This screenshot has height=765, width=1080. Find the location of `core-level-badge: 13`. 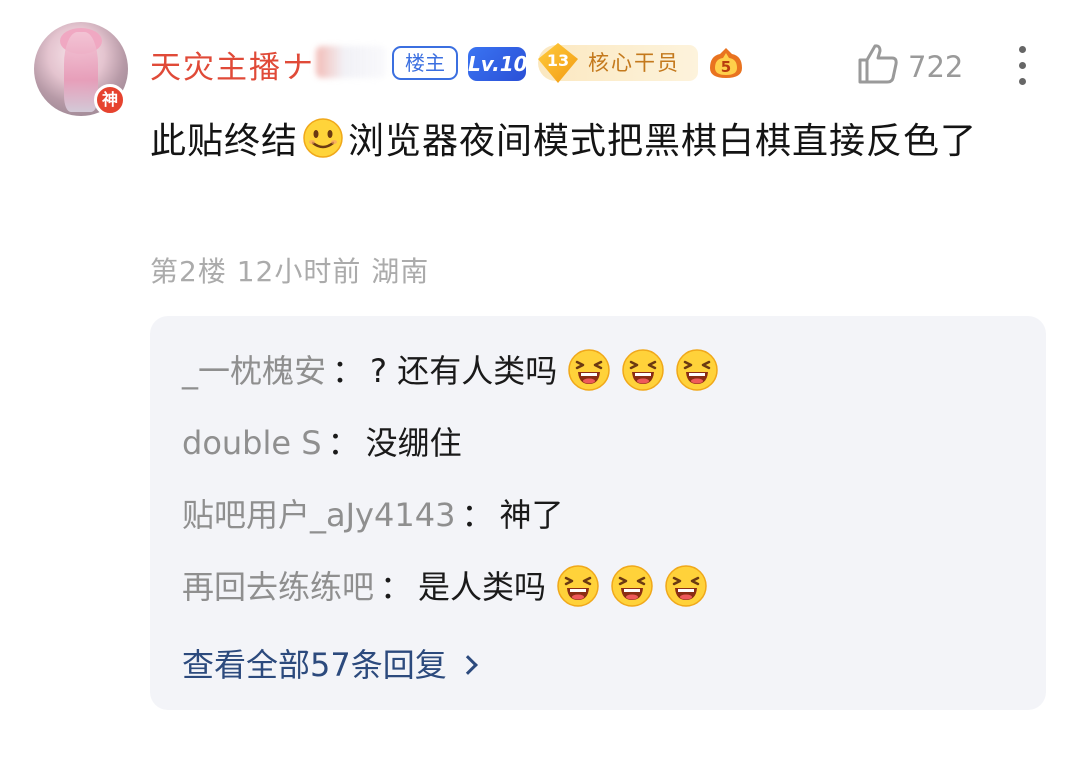

core-level-badge: 13 is located at coordinates (558, 63).